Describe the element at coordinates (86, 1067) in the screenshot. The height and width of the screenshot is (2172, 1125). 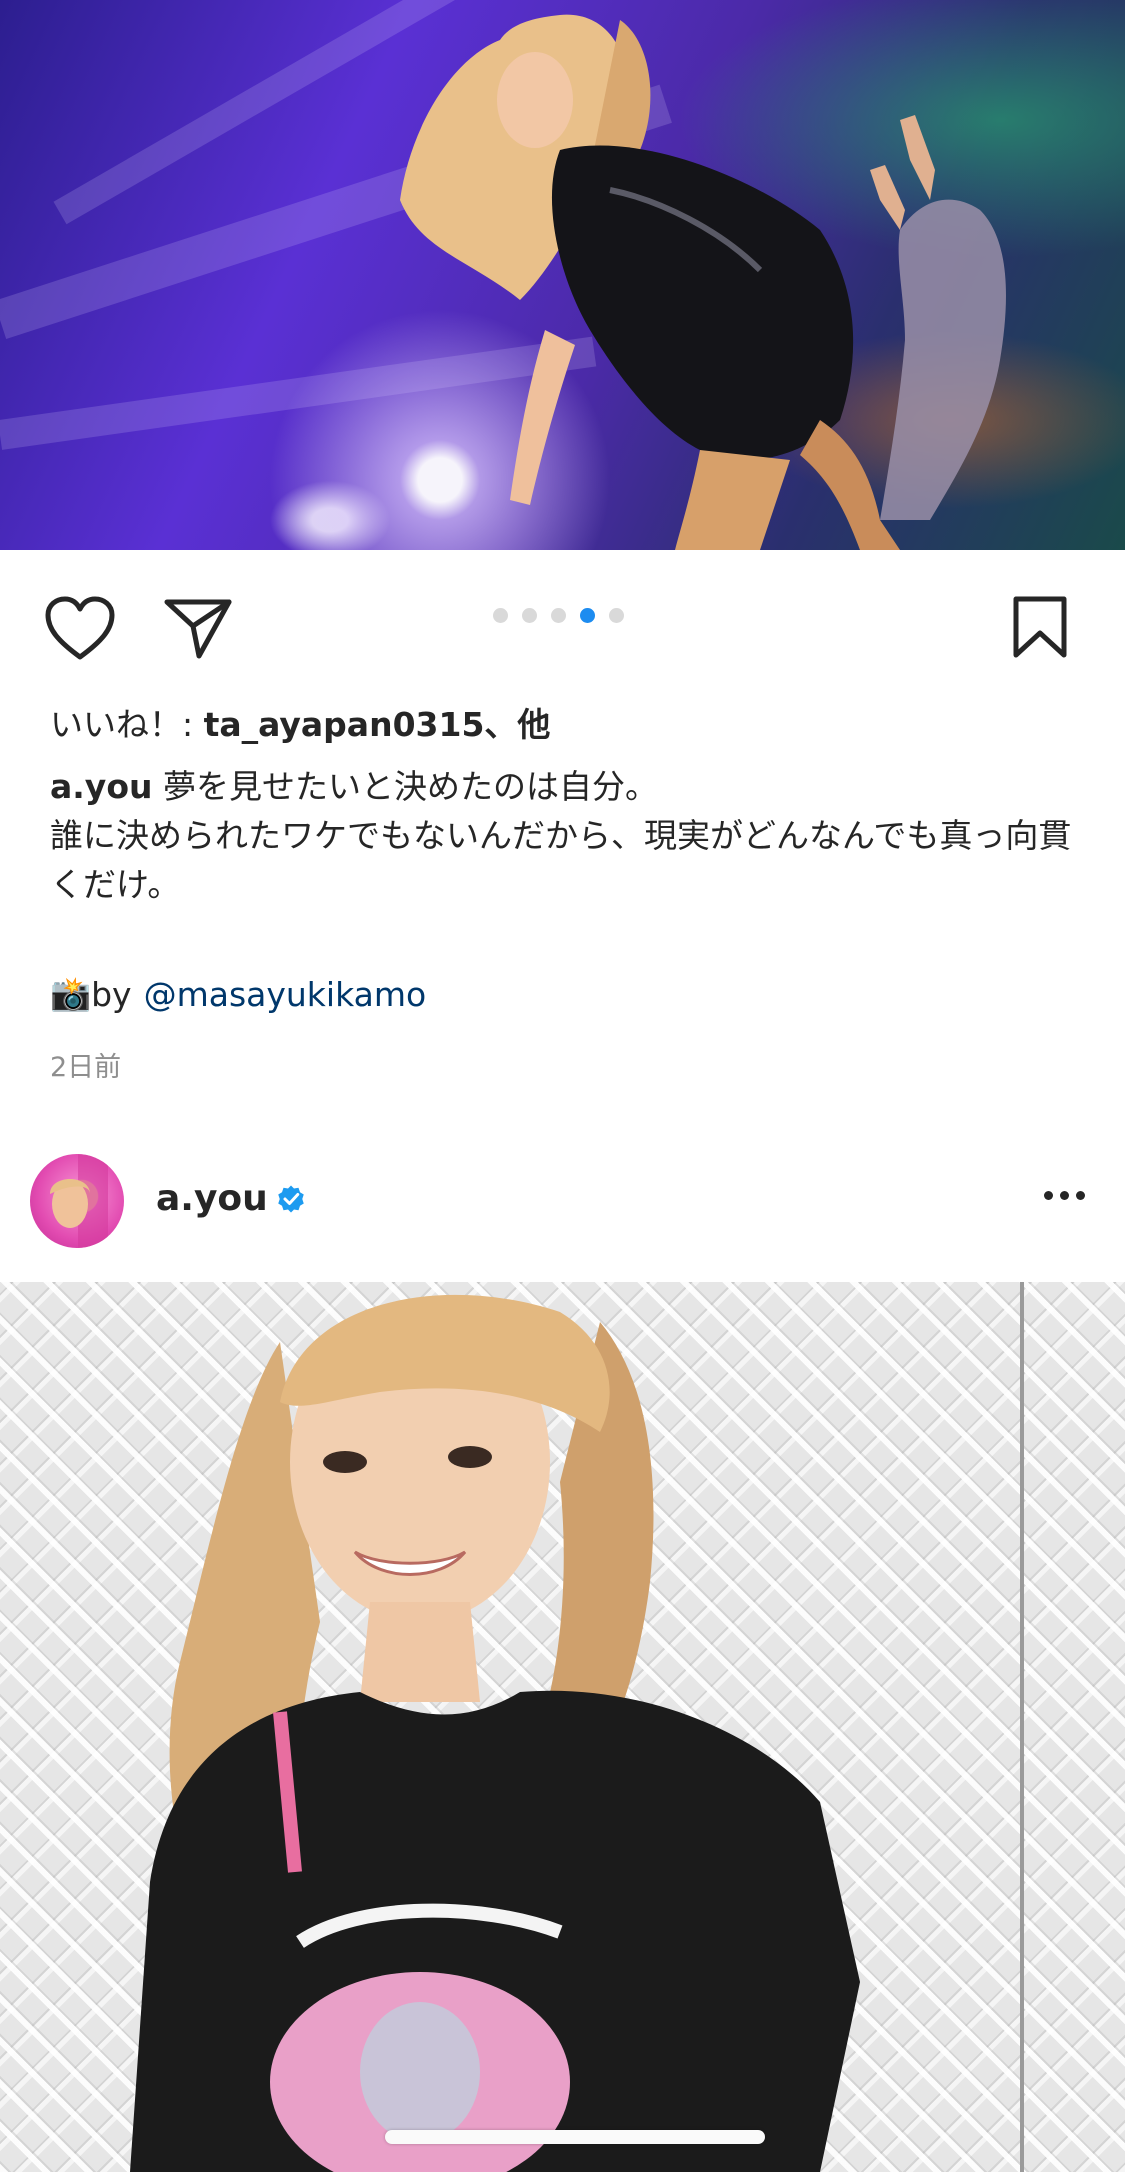
I see `post-timestamp: 2日前` at that location.